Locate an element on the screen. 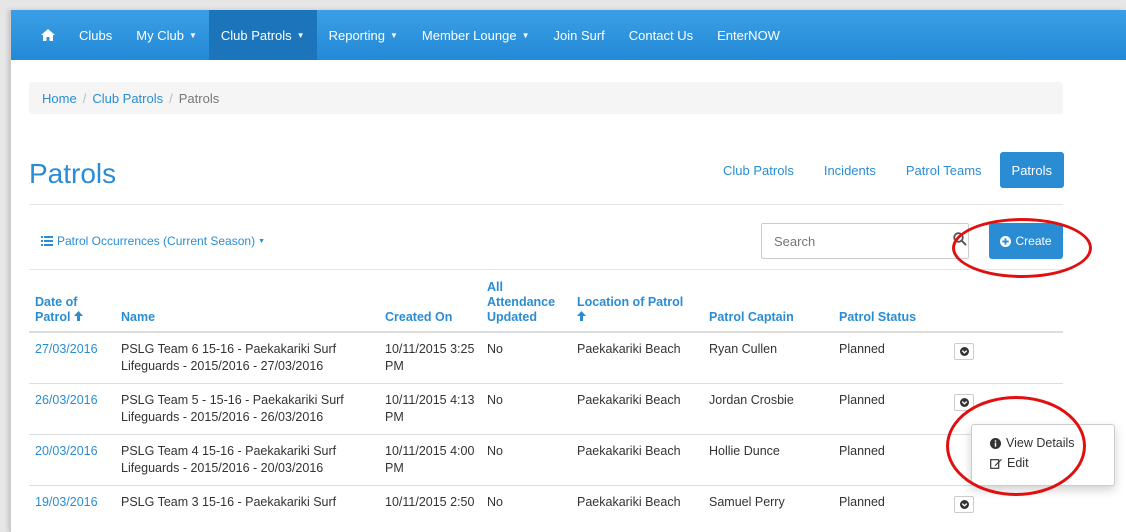 Image resolution: width=1126 pixels, height=532 pixels. nav-label: Contact Us is located at coordinates (661, 35).